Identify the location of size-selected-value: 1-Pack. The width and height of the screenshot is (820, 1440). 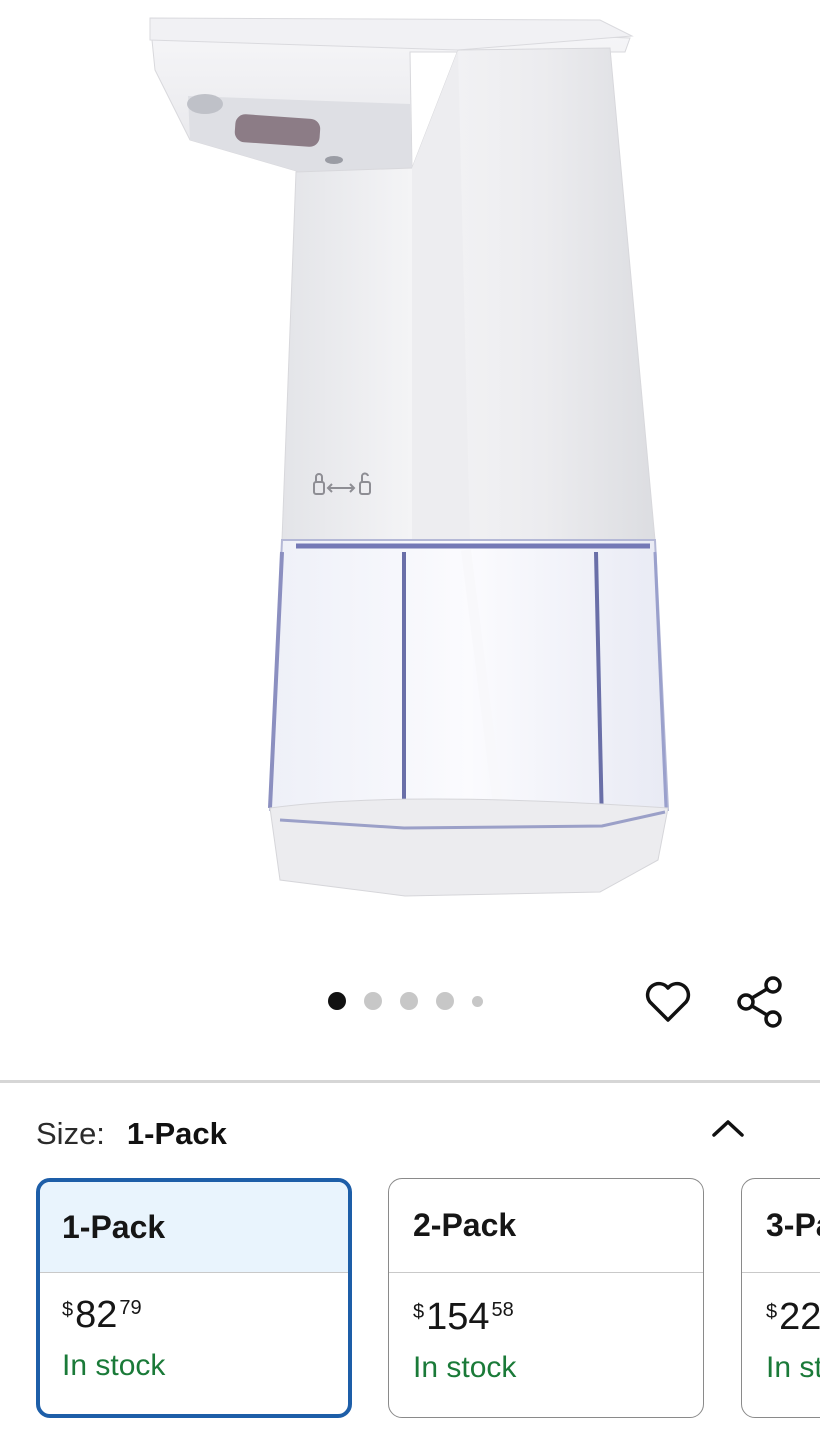
(176, 1133).